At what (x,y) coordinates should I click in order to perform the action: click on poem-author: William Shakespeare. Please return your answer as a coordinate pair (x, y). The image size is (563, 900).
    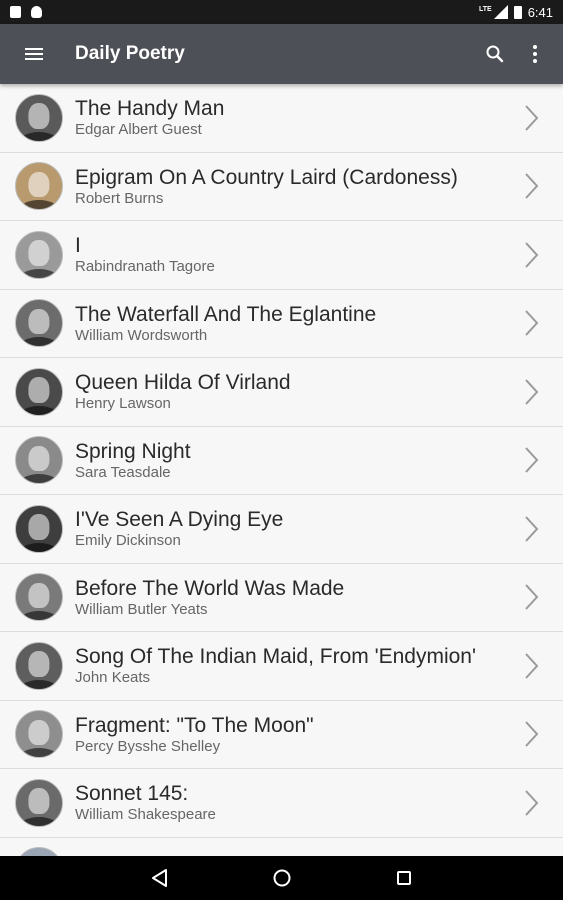
    Looking at the image, I should click on (145, 815).